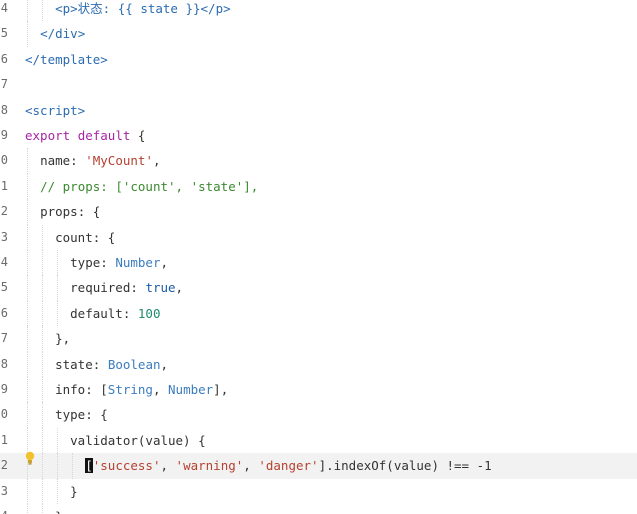 The width and height of the screenshot is (637, 514). What do you see at coordinates (70, 389) in the screenshot?
I see `code-token: info` at bounding box center [70, 389].